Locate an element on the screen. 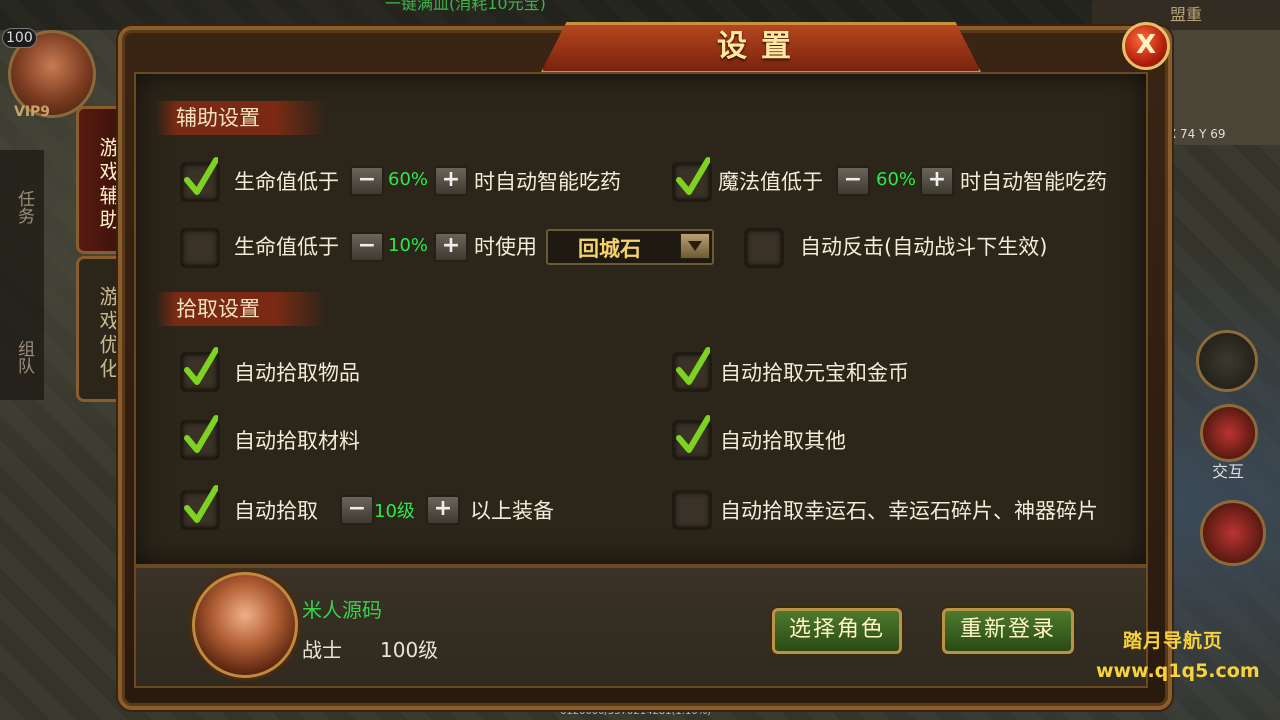 The image size is (1280, 720). map-coordinates: X 74 Y 69 is located at coordinates (1197, 134).